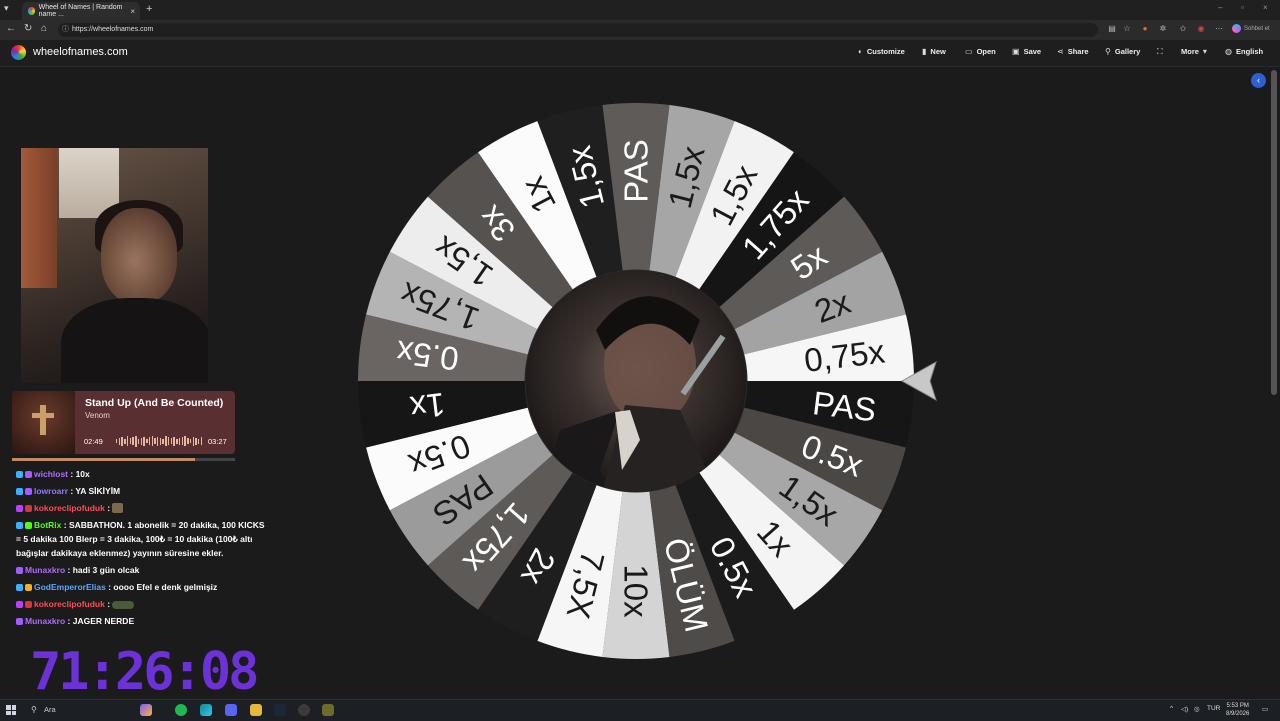  I want to click on webcam-overlay, so click(114, 265).